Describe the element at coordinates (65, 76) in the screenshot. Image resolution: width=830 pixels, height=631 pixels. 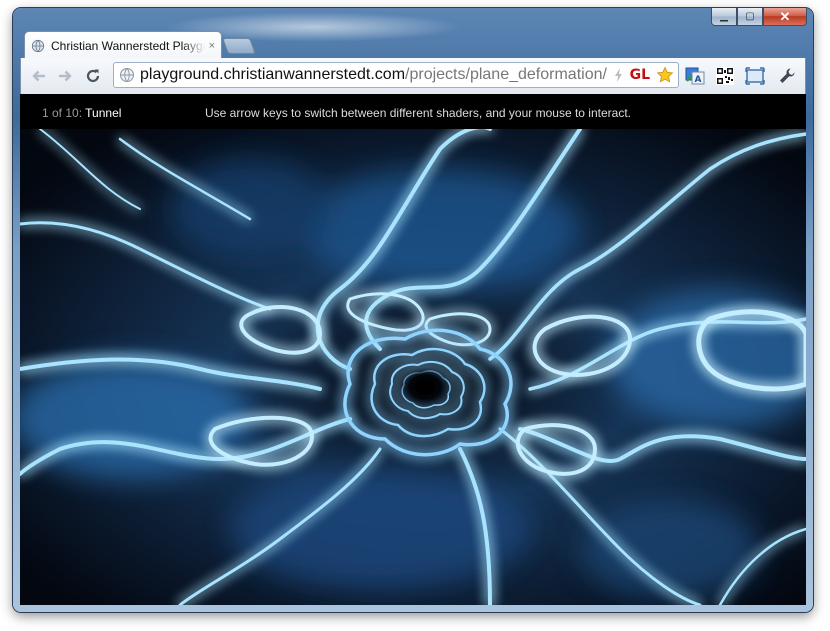
I see `forward-arrow-icon` at that location.